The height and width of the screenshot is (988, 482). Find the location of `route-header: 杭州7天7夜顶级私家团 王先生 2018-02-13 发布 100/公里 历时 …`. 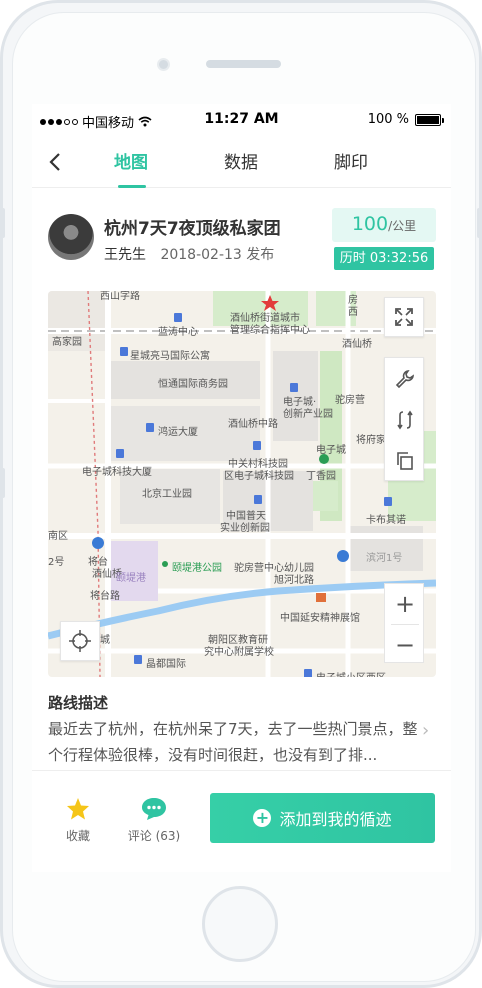

route-header: 杭州7天7夜顶级私家团 王先生 2018-02-13 发布 100/公里 历时 … is located at coordinates (241, 238).